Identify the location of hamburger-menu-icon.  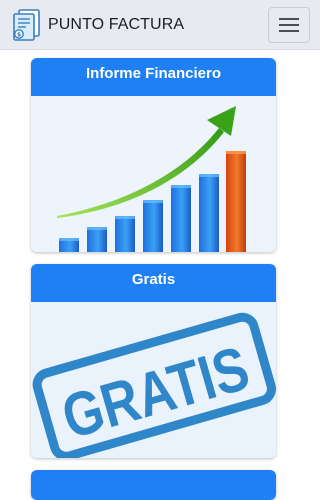
(289, 25).